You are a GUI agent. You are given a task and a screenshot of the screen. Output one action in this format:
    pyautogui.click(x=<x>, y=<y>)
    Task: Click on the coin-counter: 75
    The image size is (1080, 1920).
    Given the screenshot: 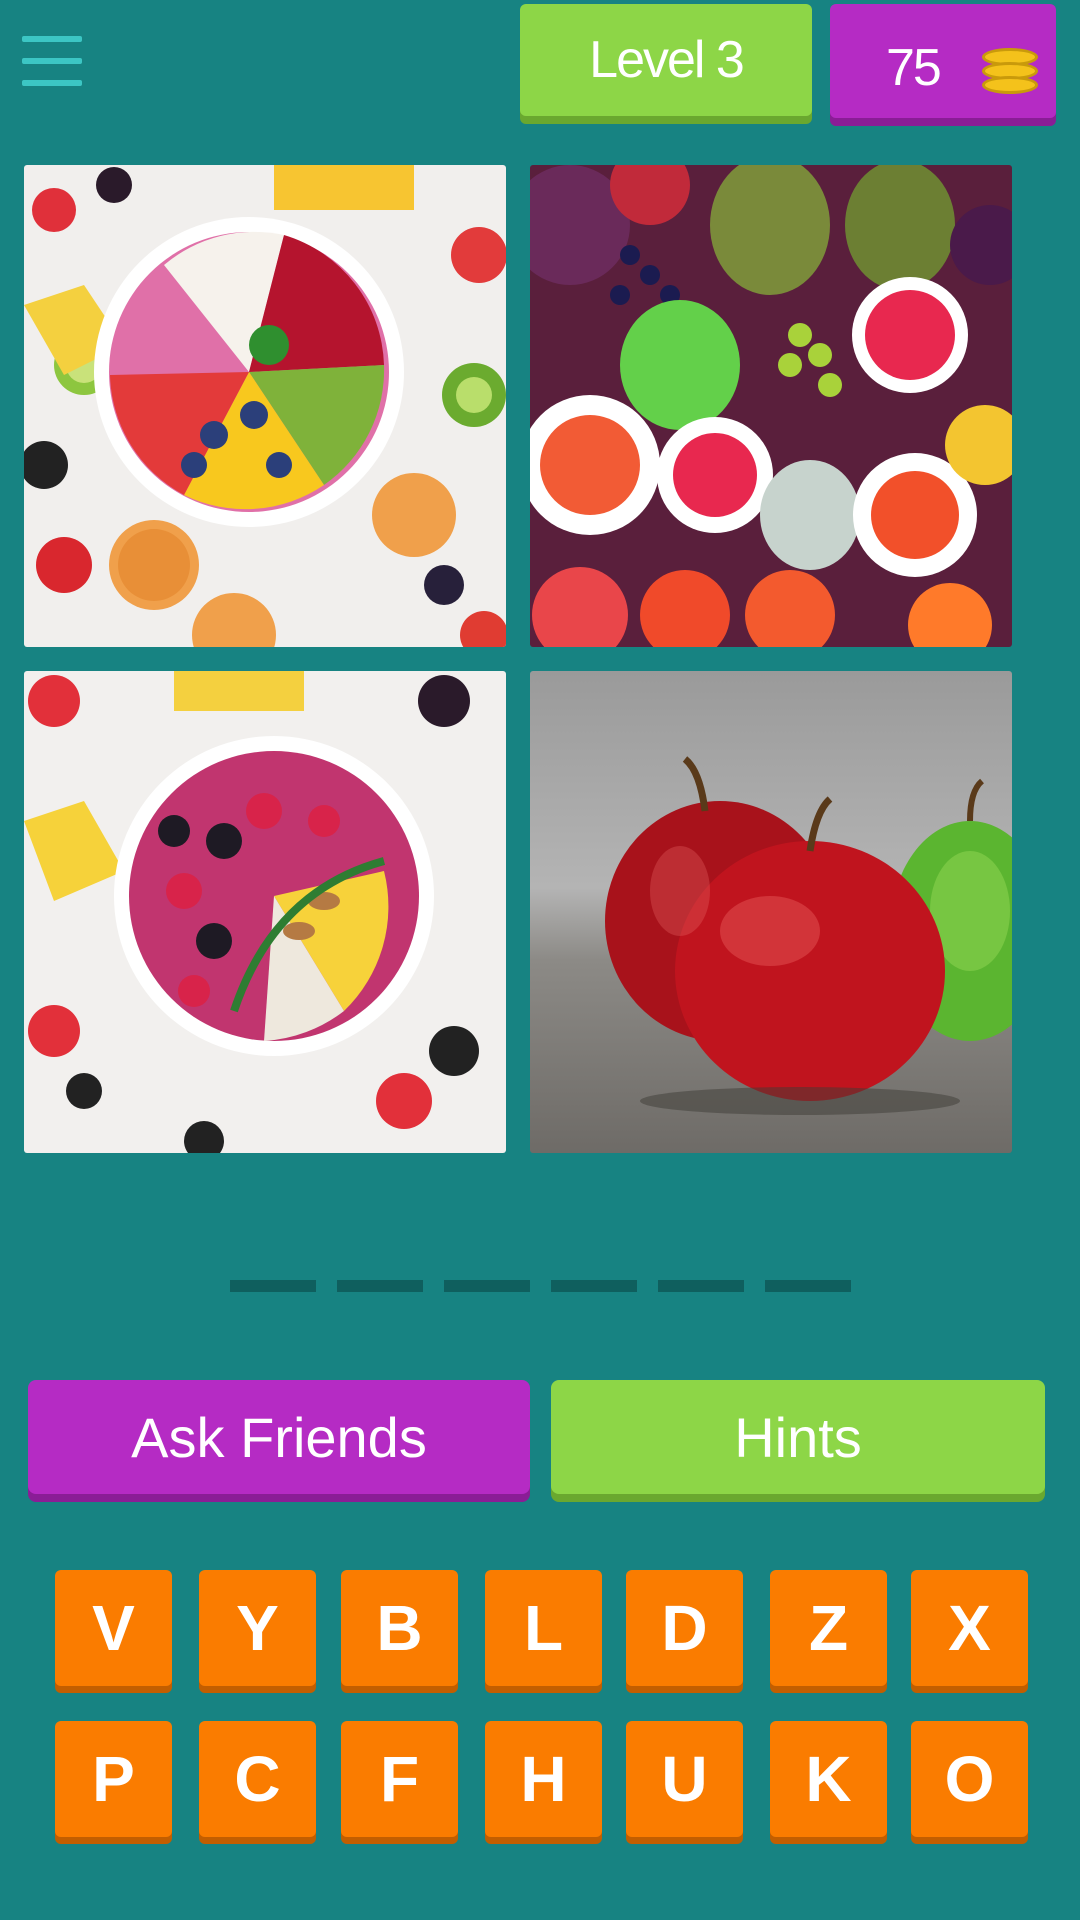 What is the action you would take?
    pyautogui.click(x=943, y=61)
    